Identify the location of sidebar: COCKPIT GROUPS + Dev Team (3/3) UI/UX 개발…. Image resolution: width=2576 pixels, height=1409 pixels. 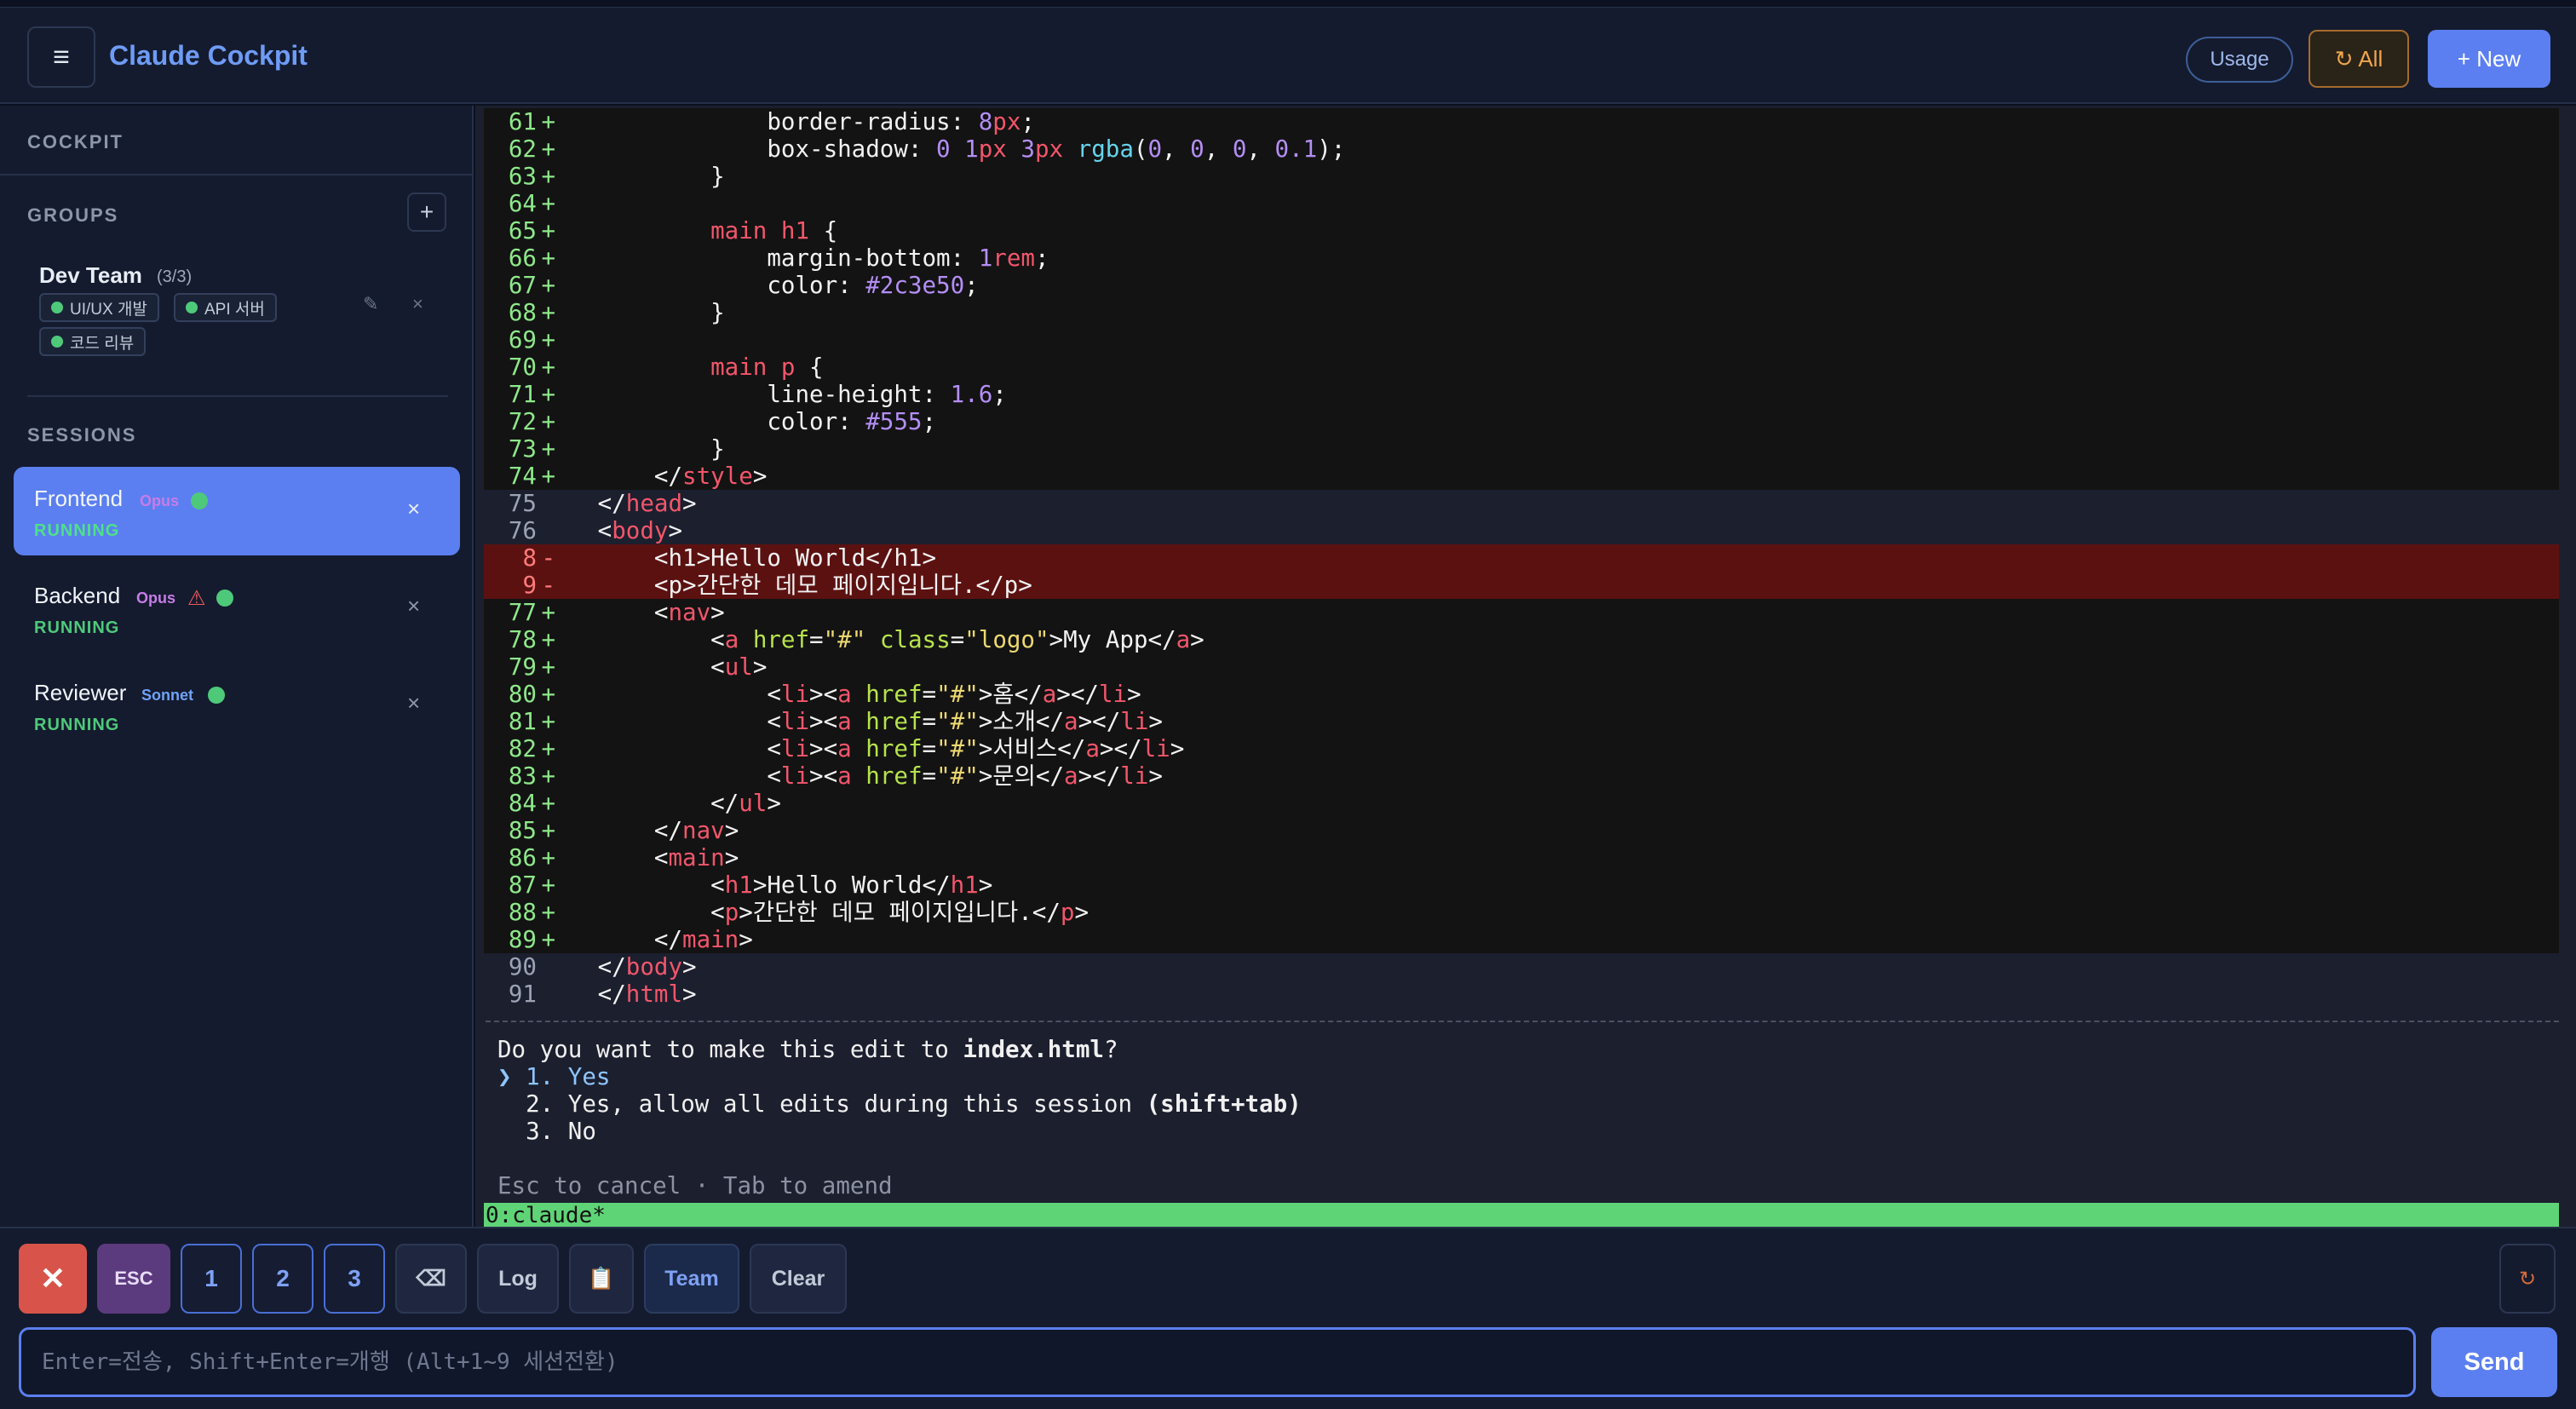
(237, 666).